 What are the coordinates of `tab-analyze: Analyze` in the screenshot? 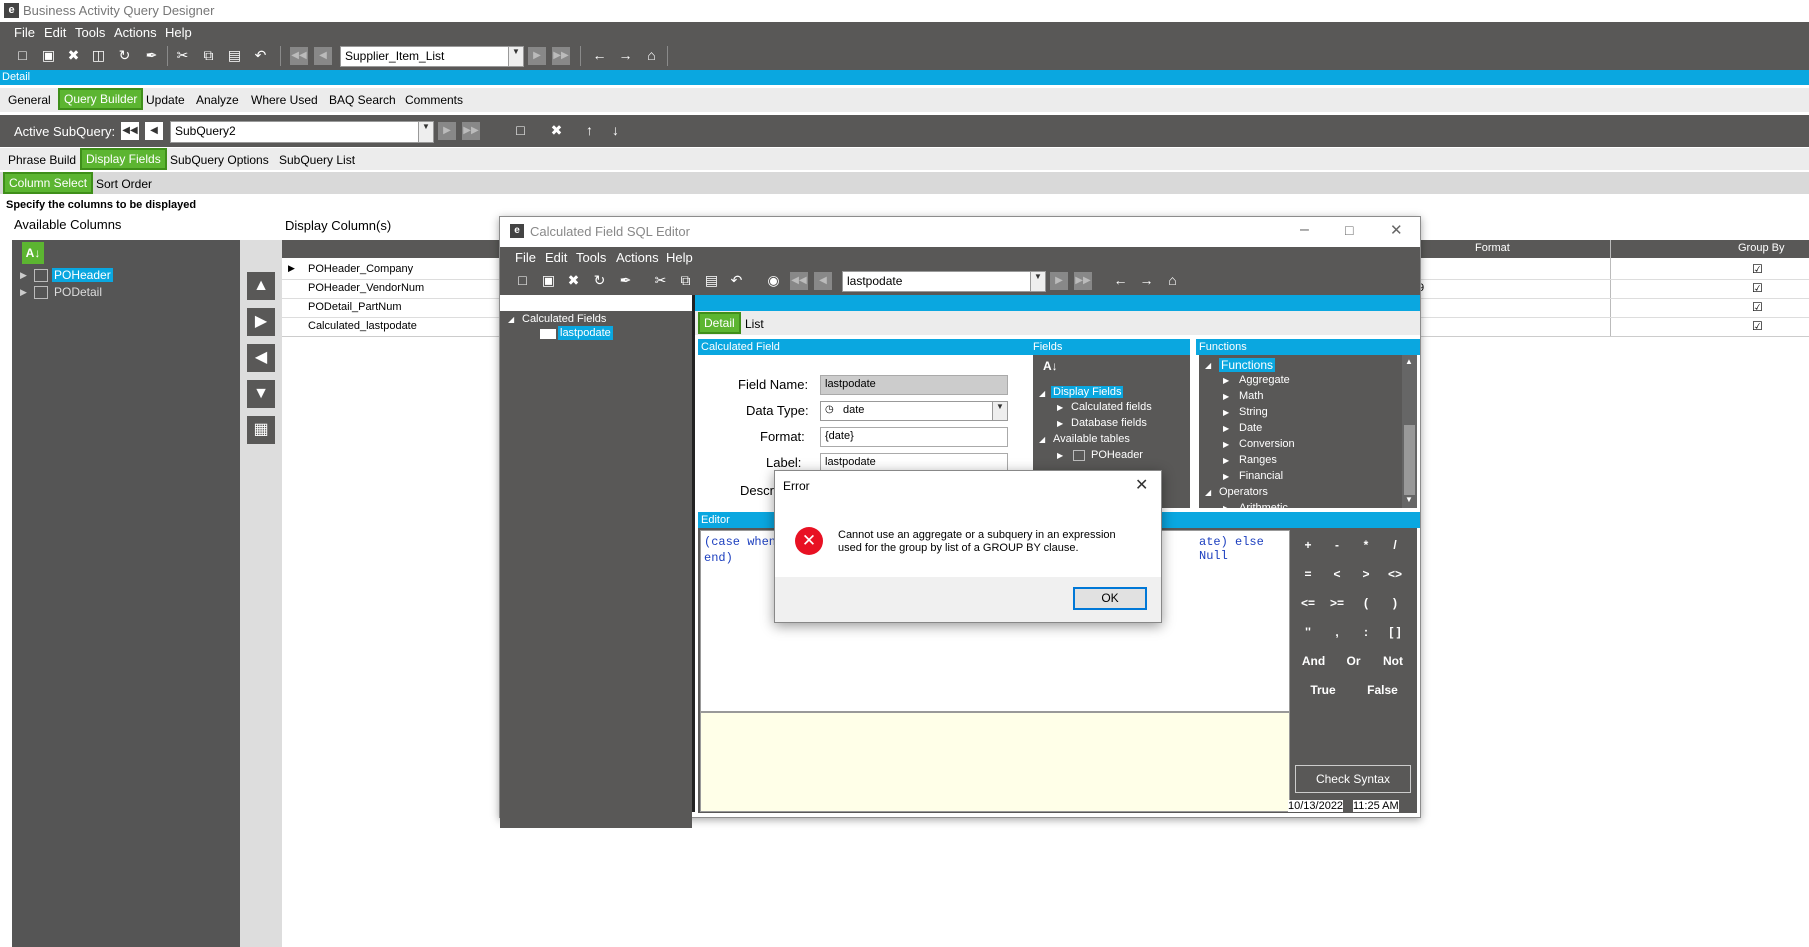 It's located at (217, 100).